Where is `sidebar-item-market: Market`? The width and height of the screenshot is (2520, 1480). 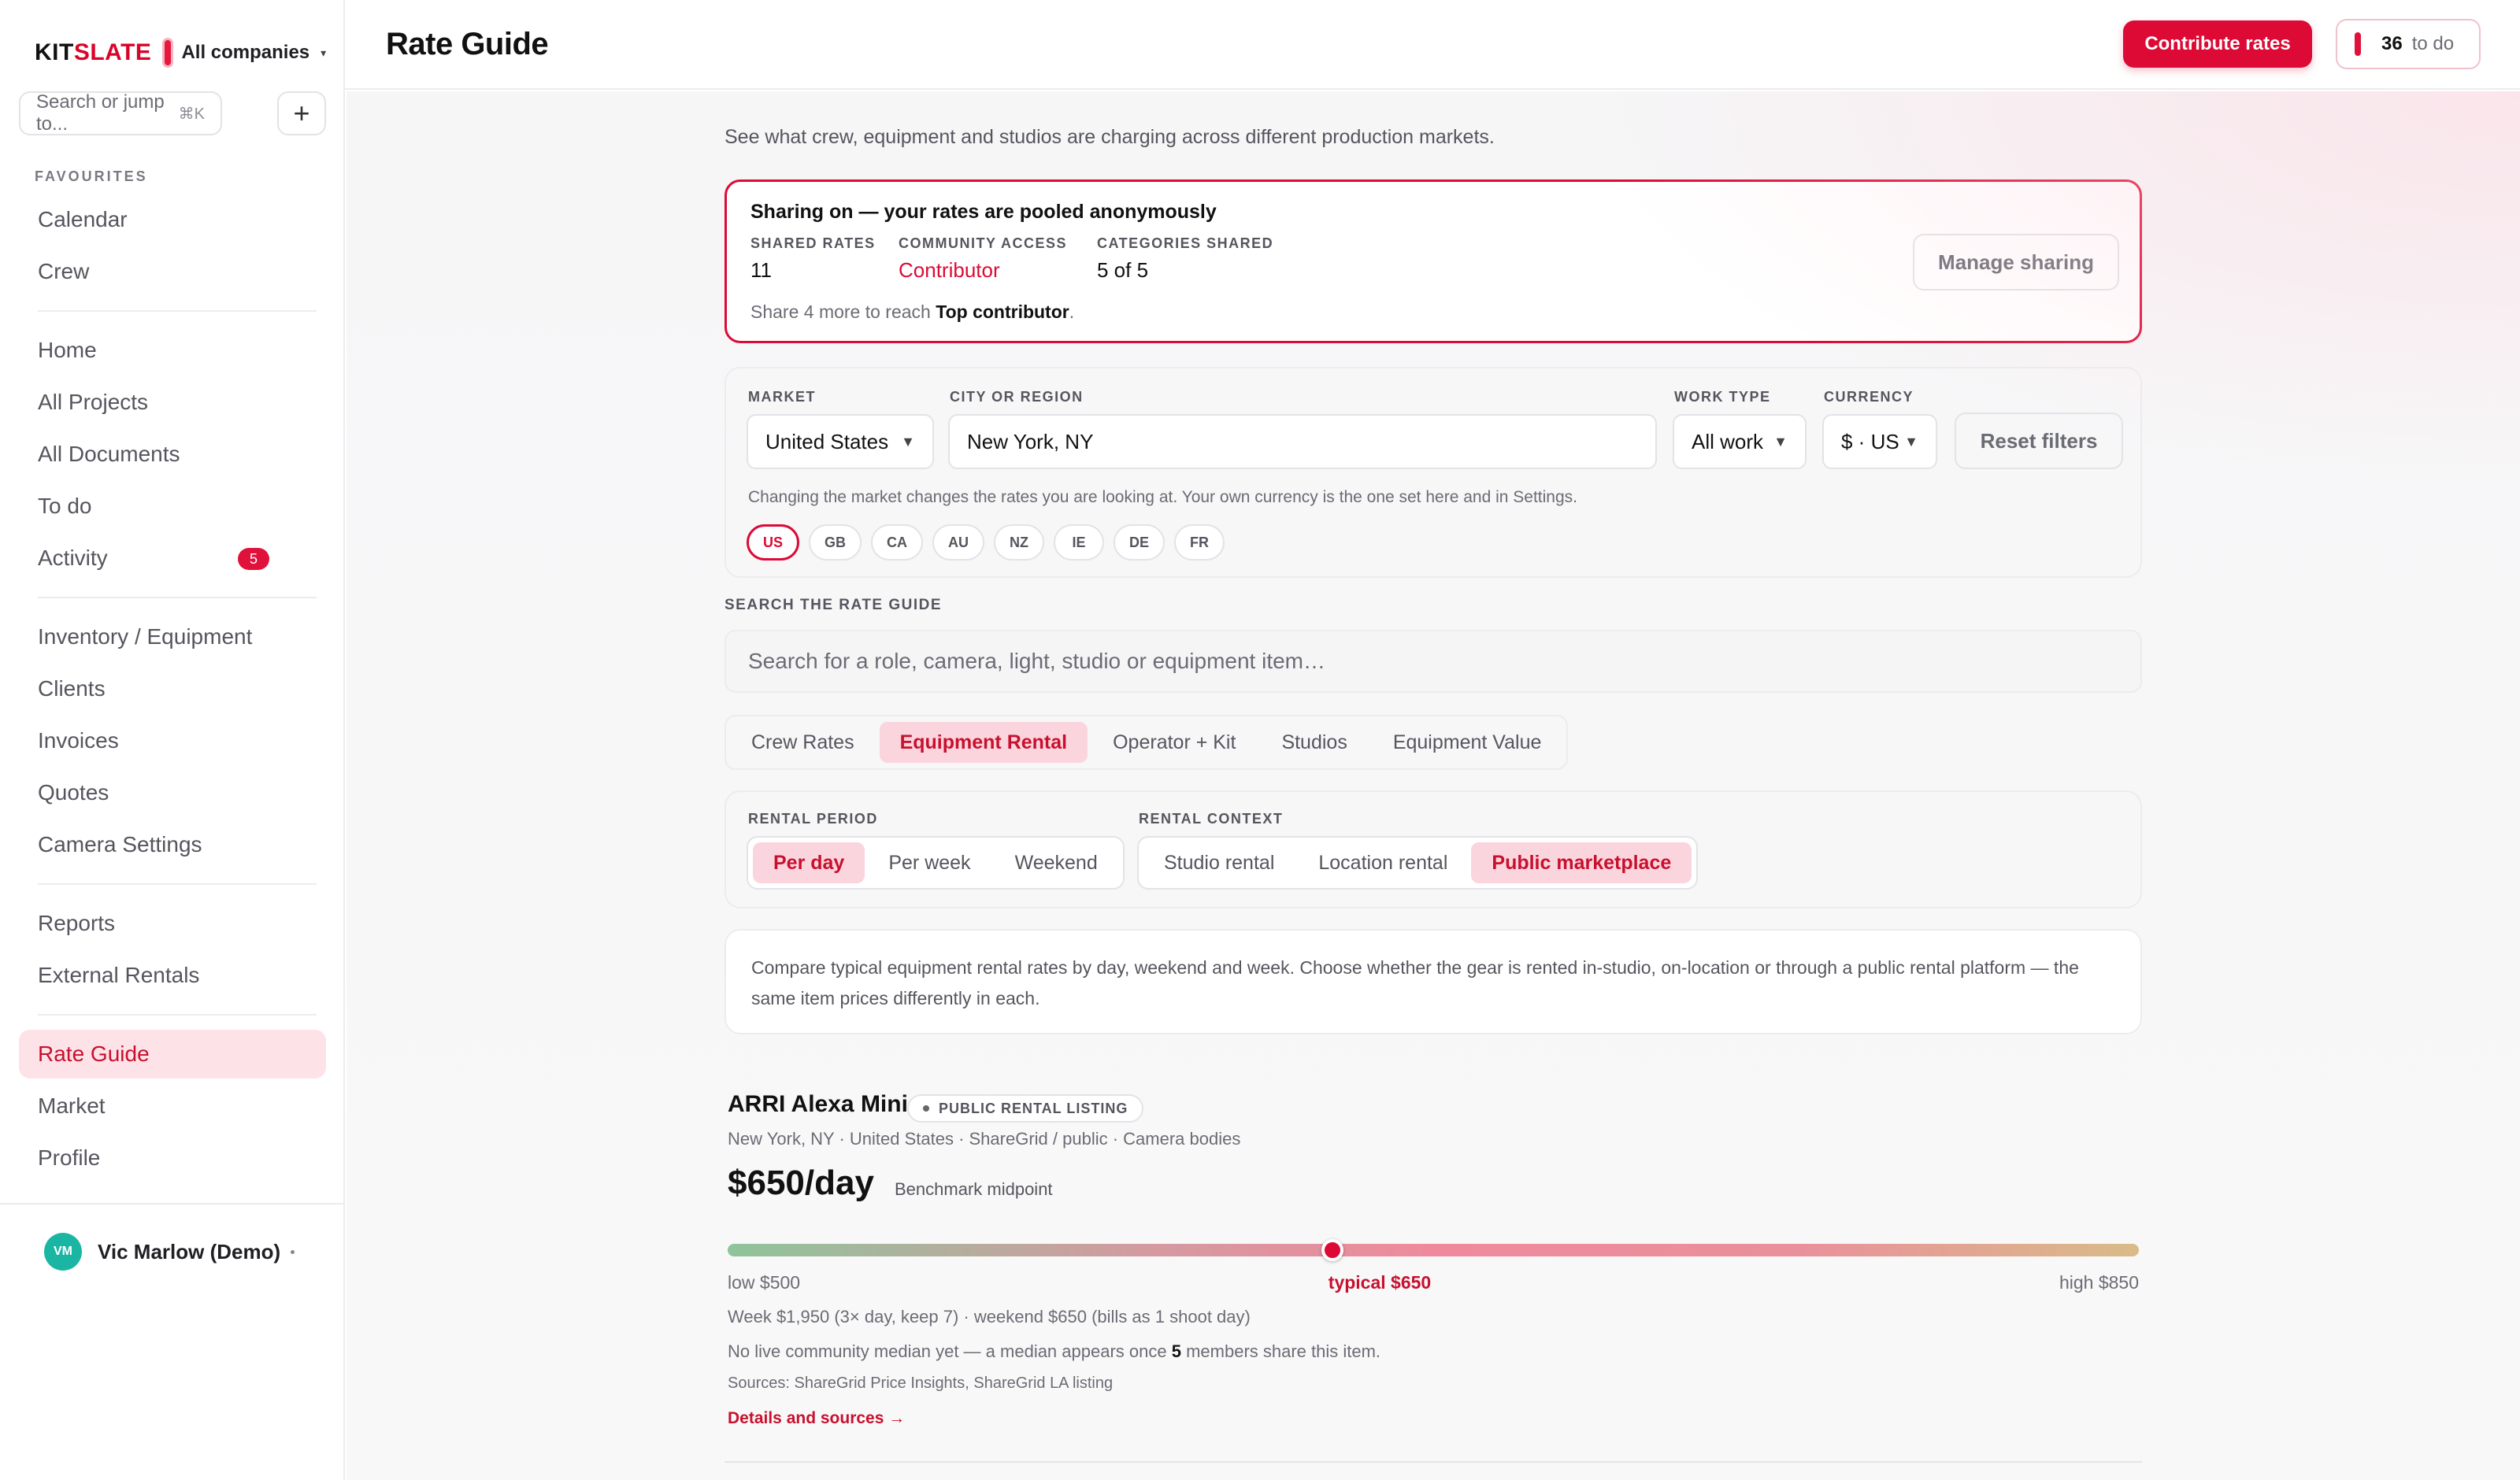 sidebar-item-market: Market is located at coordinates (172, 1106).